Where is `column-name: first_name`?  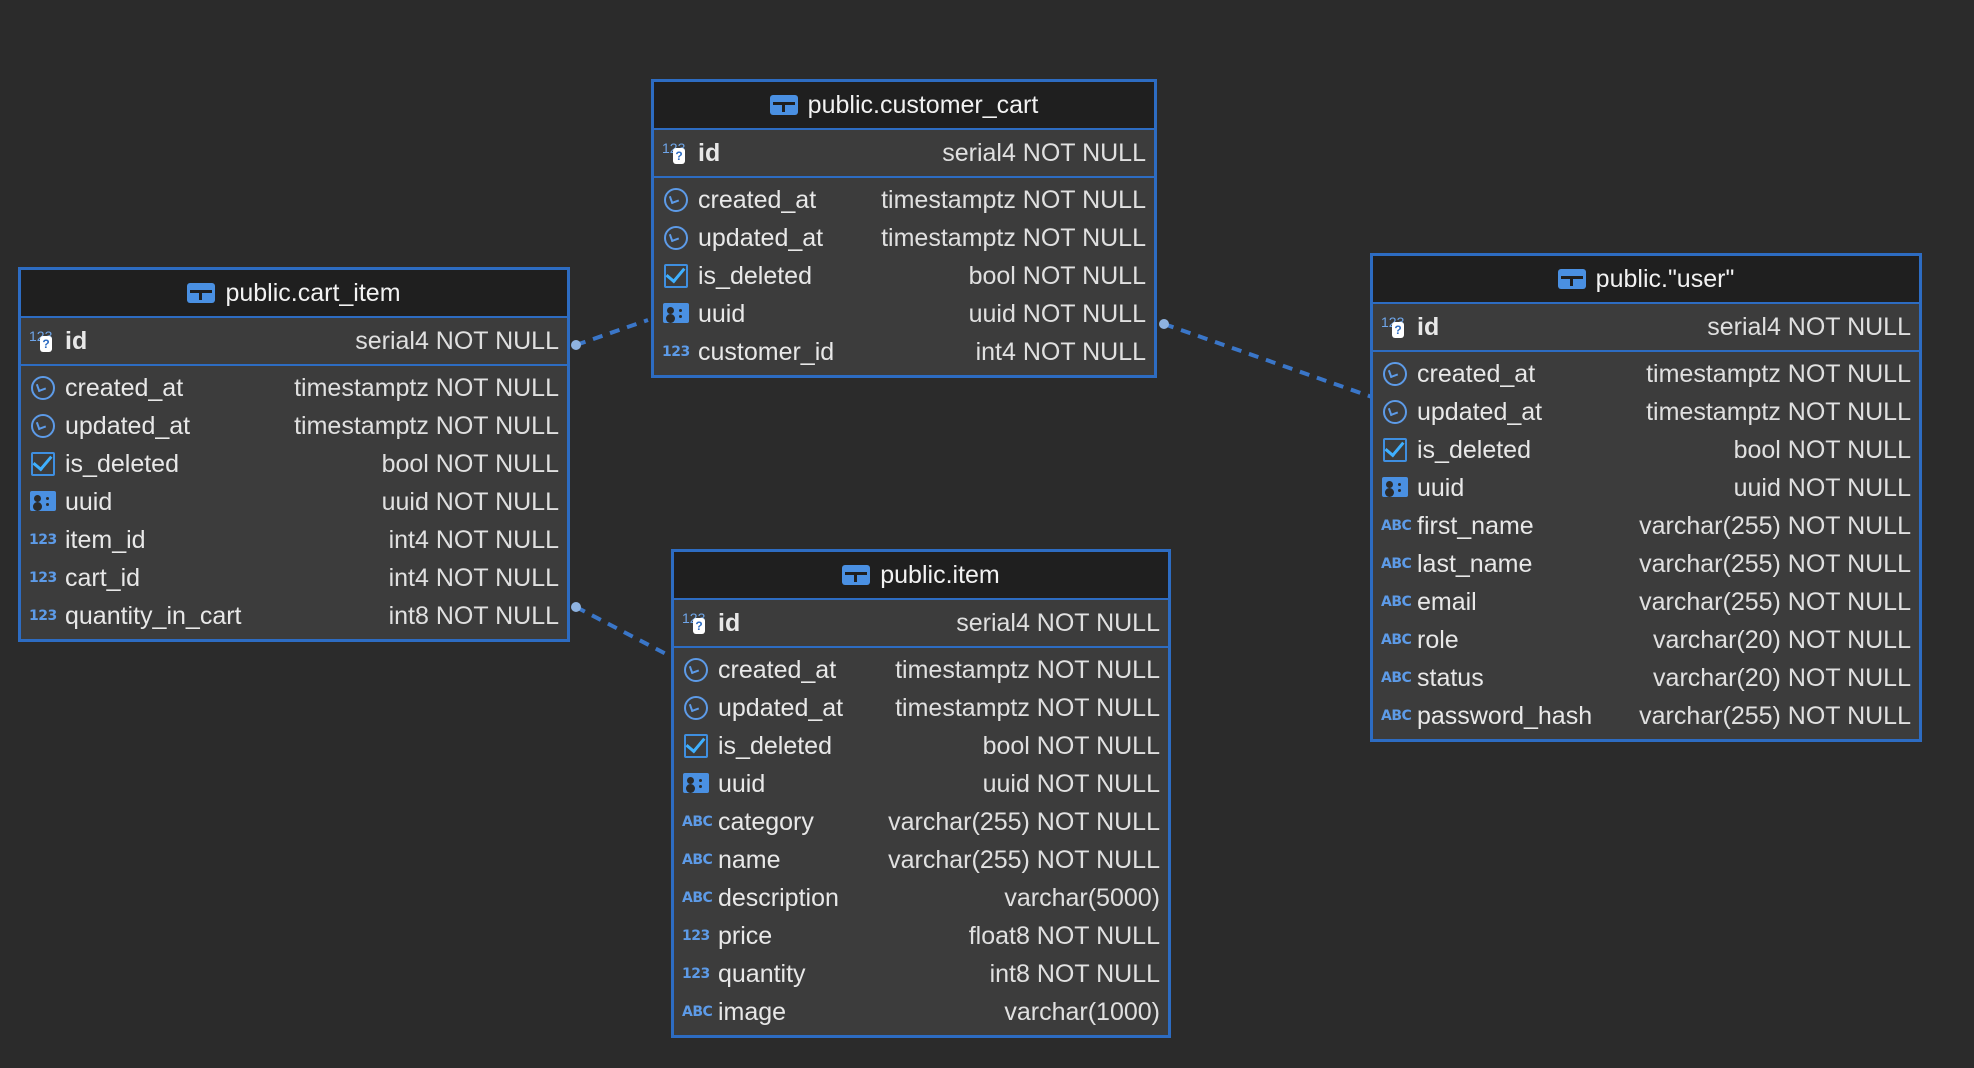
column-name: first_name is located at coordinates (1475, 525).